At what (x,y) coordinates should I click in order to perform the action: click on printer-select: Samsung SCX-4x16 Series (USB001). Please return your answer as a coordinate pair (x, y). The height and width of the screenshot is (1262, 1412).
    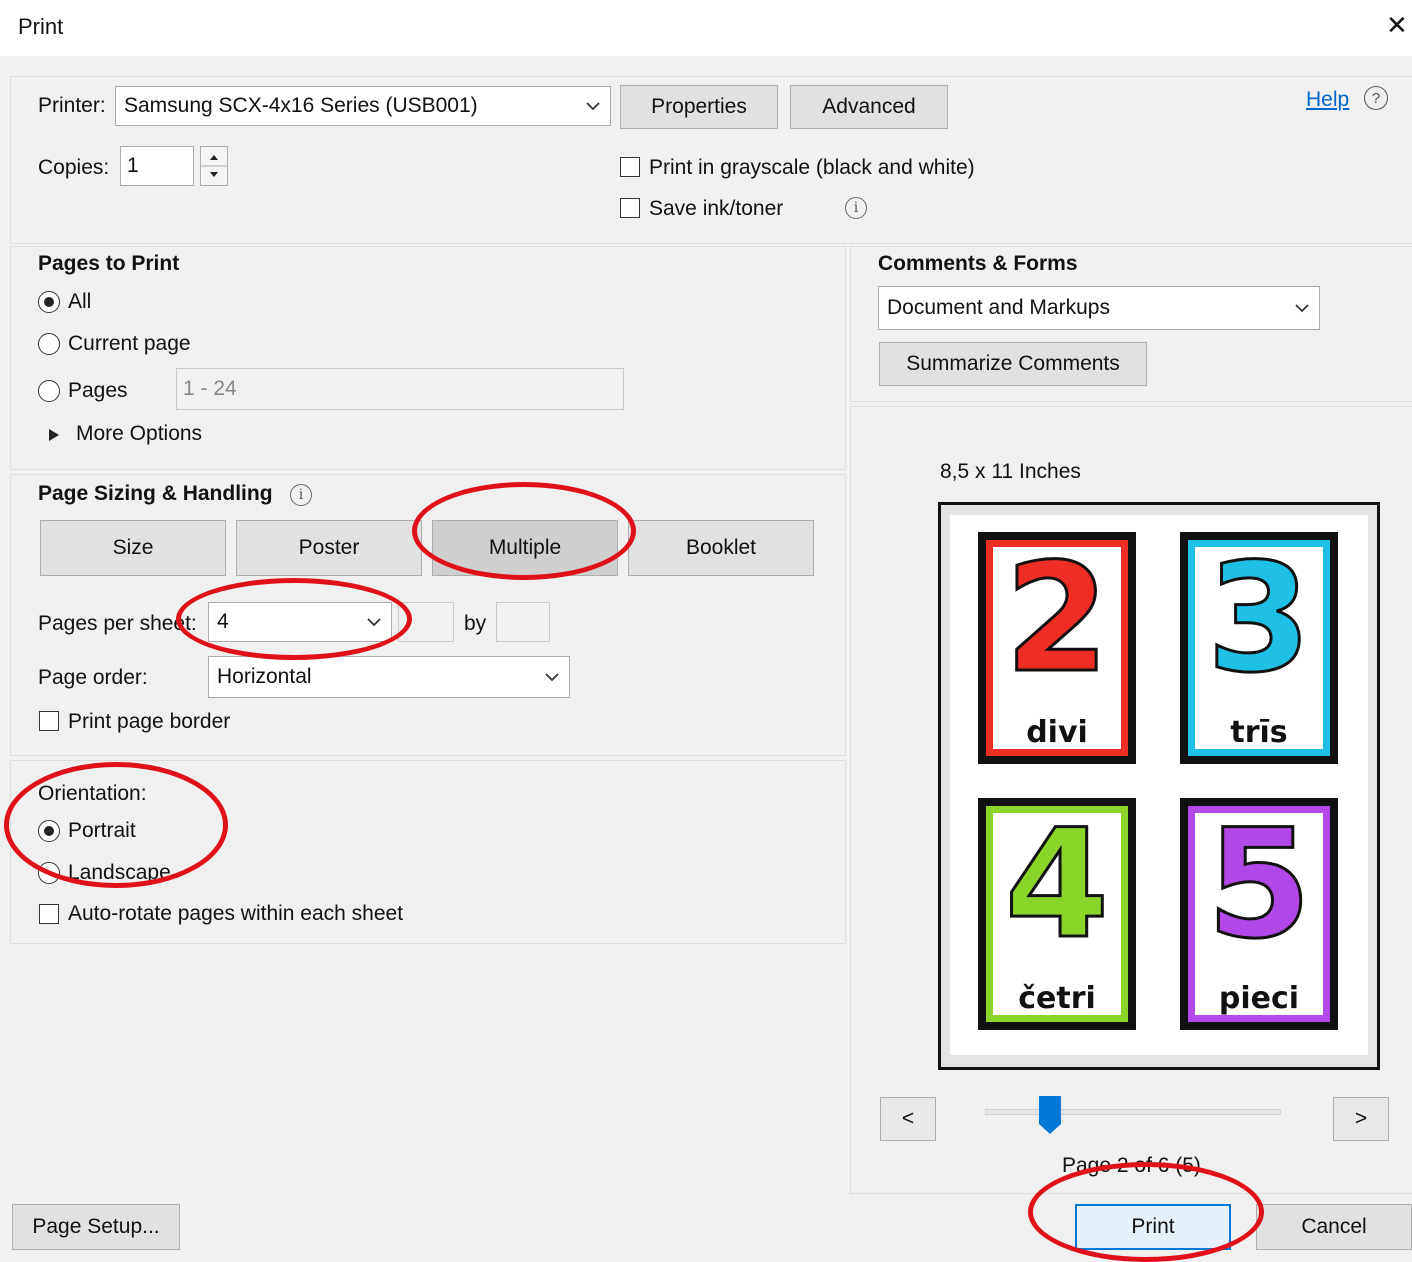
    Looking at the image, I should click on (363, 106).